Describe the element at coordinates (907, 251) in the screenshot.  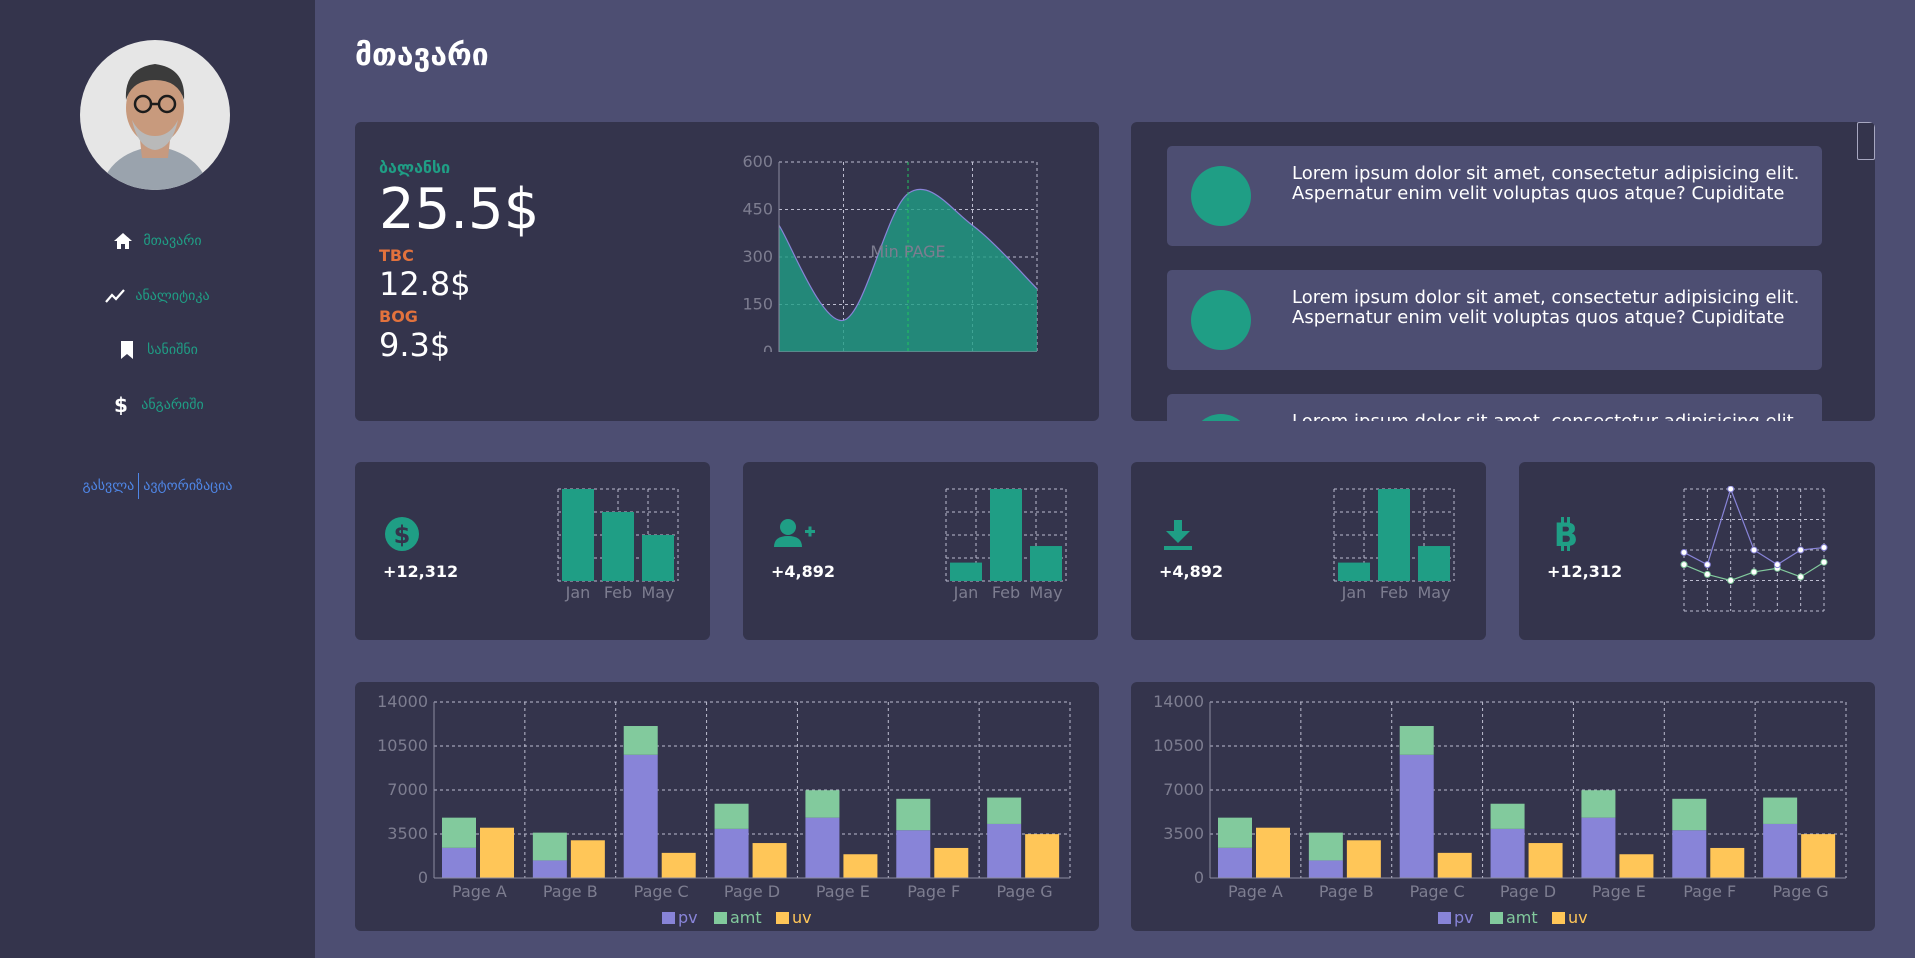
I see `reference-label: Min PAGE` at that location.